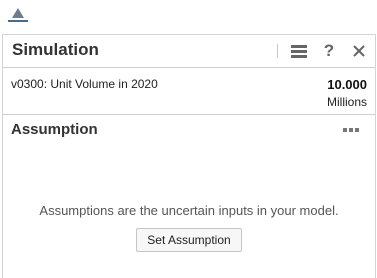 The width and height of the screenshot is (377, 278). What do you see at coordinates (277, 51) in the screenshot?
I see `header-divider` at bounding box center [277, 51].